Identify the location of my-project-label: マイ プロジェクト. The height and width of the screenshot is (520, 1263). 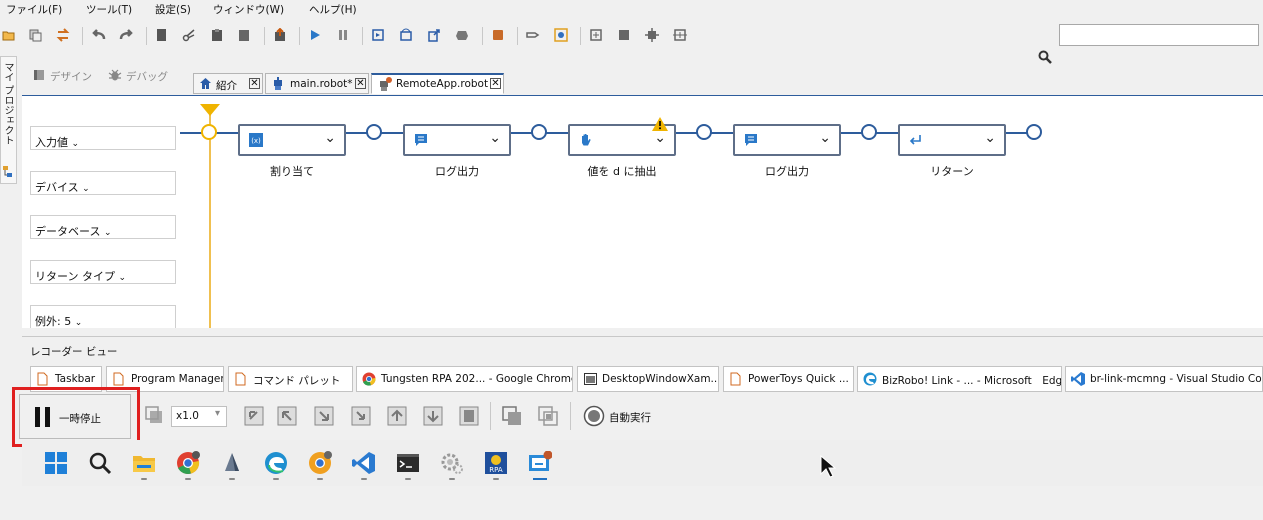
(7, 104).